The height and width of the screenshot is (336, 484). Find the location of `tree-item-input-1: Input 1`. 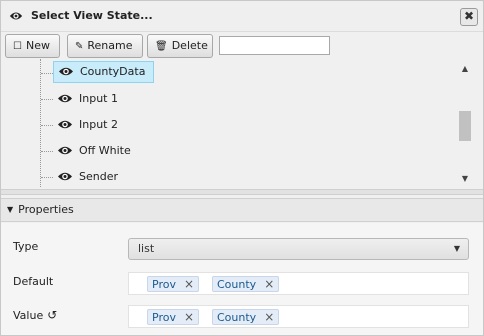

tree-item-input-1: Input 1 is located at coordinates (89, 99).